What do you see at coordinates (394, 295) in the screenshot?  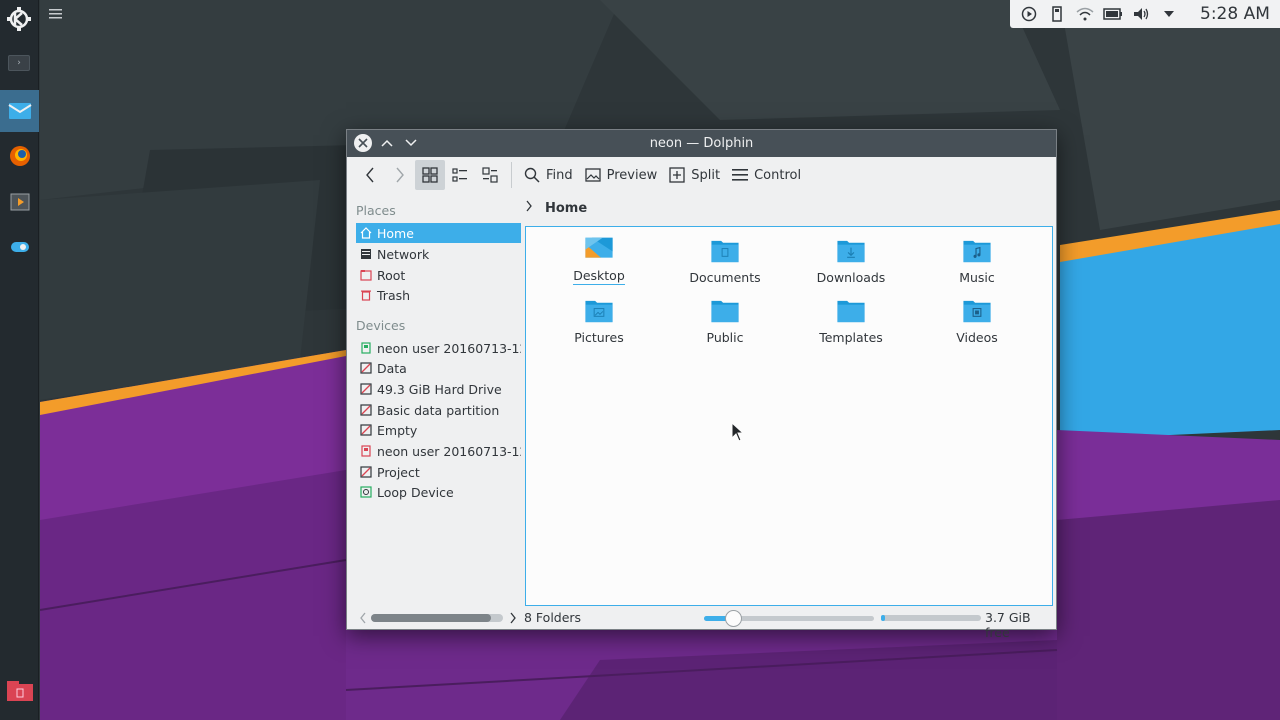 I see `places-item-label: Trash` at bounding box center [394, 295].